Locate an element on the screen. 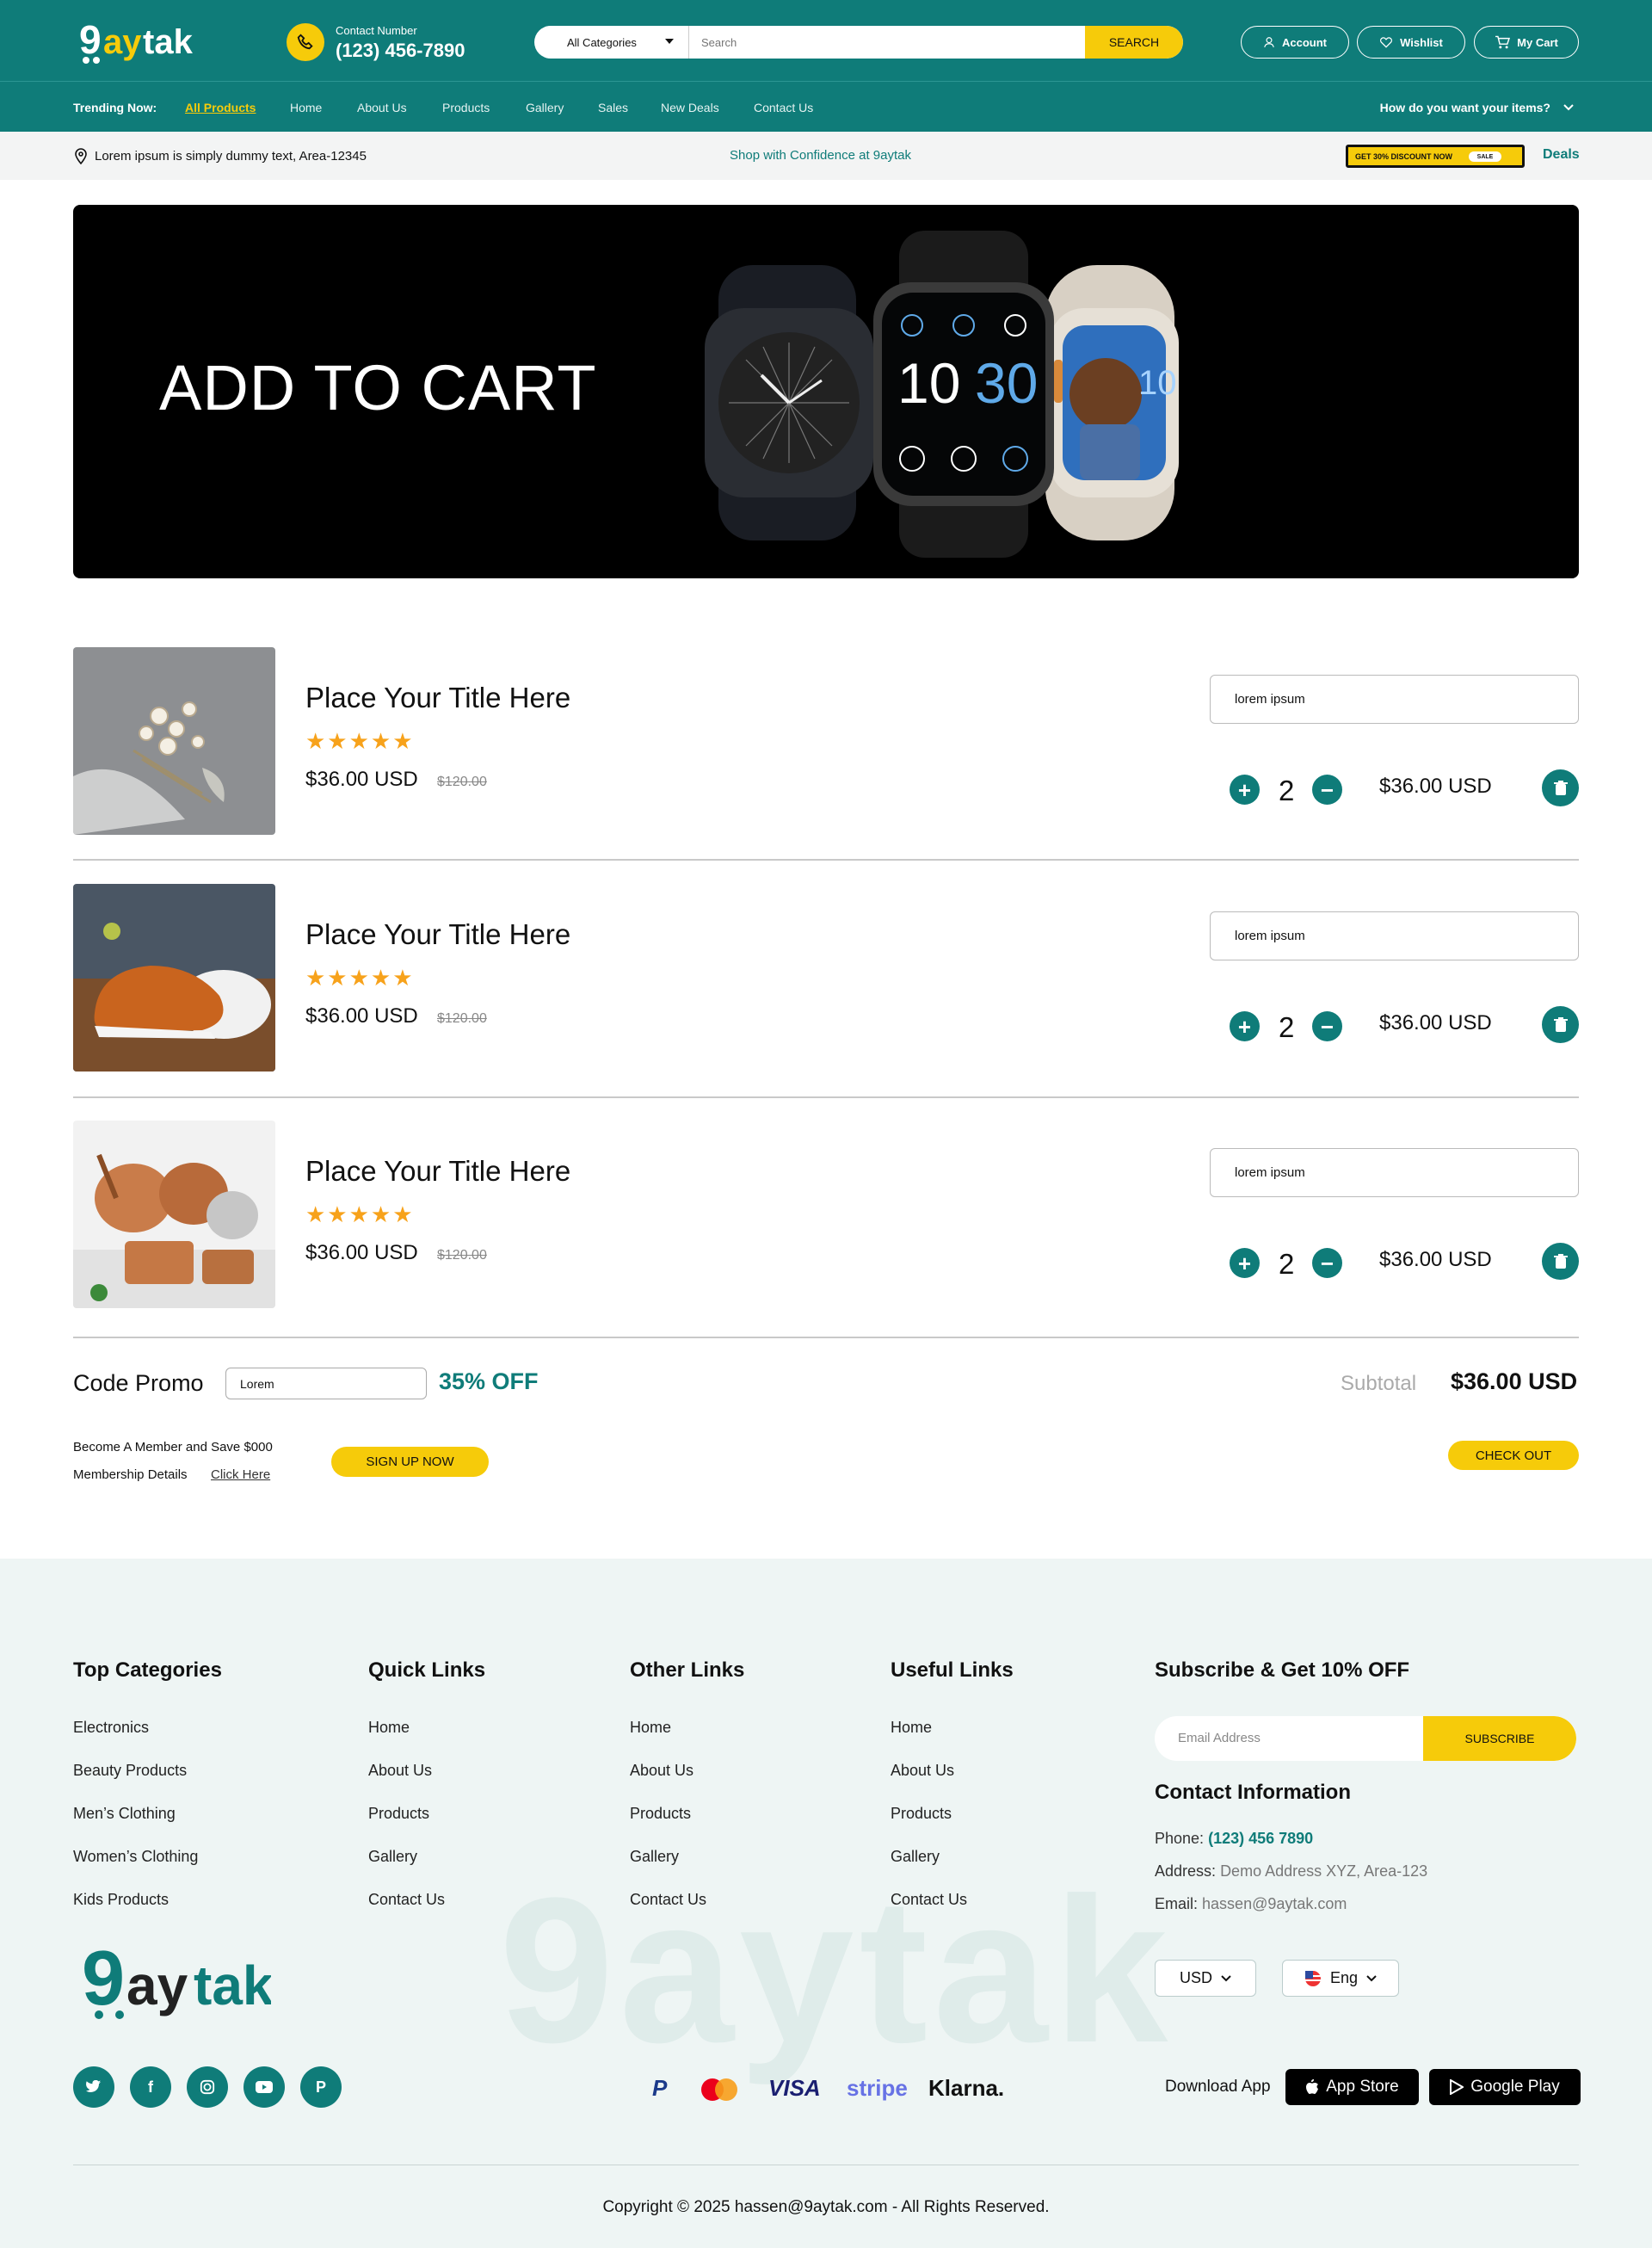 This screenshot has height=2248, width=1652. nav-new-deals: New Deals is located at coordinates (690, 107).